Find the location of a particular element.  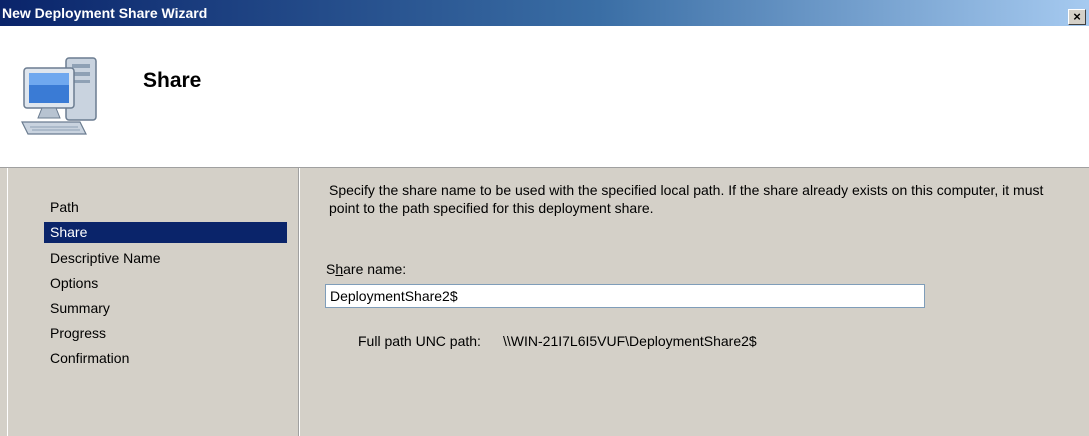

share-name-input is located at coordinates (625, 296).